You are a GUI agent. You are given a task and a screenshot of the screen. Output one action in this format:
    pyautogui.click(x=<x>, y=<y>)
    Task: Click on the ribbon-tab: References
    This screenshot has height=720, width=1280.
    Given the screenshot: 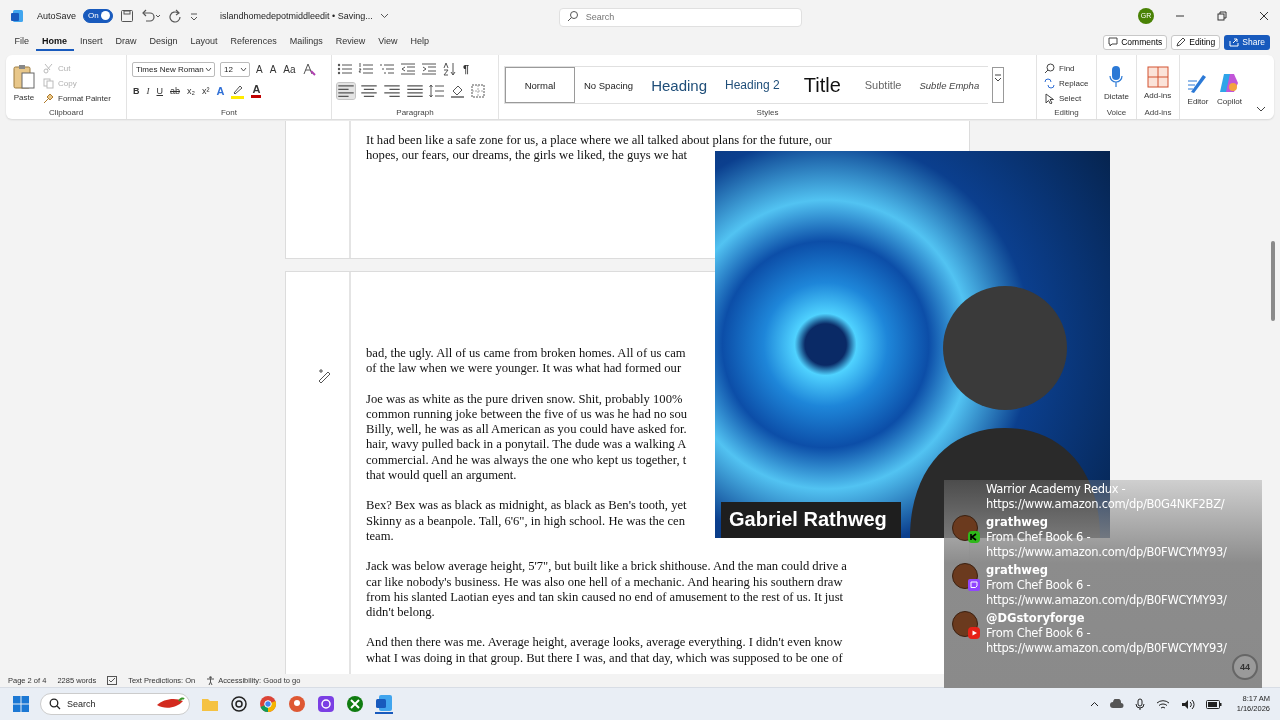 What is the action you would take?
    pyautogui.click(x=254, y=42)
    